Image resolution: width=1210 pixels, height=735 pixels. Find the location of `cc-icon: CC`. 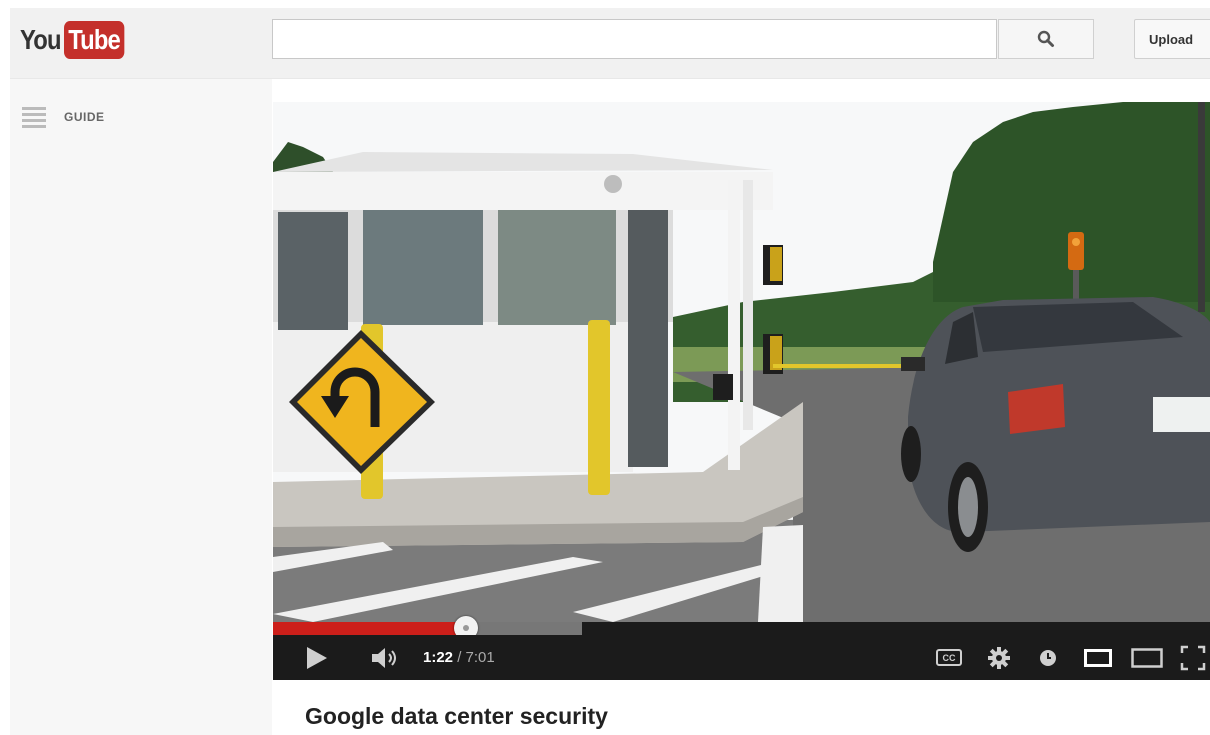

cc-icon: CC is located at coordinates (949, 657).